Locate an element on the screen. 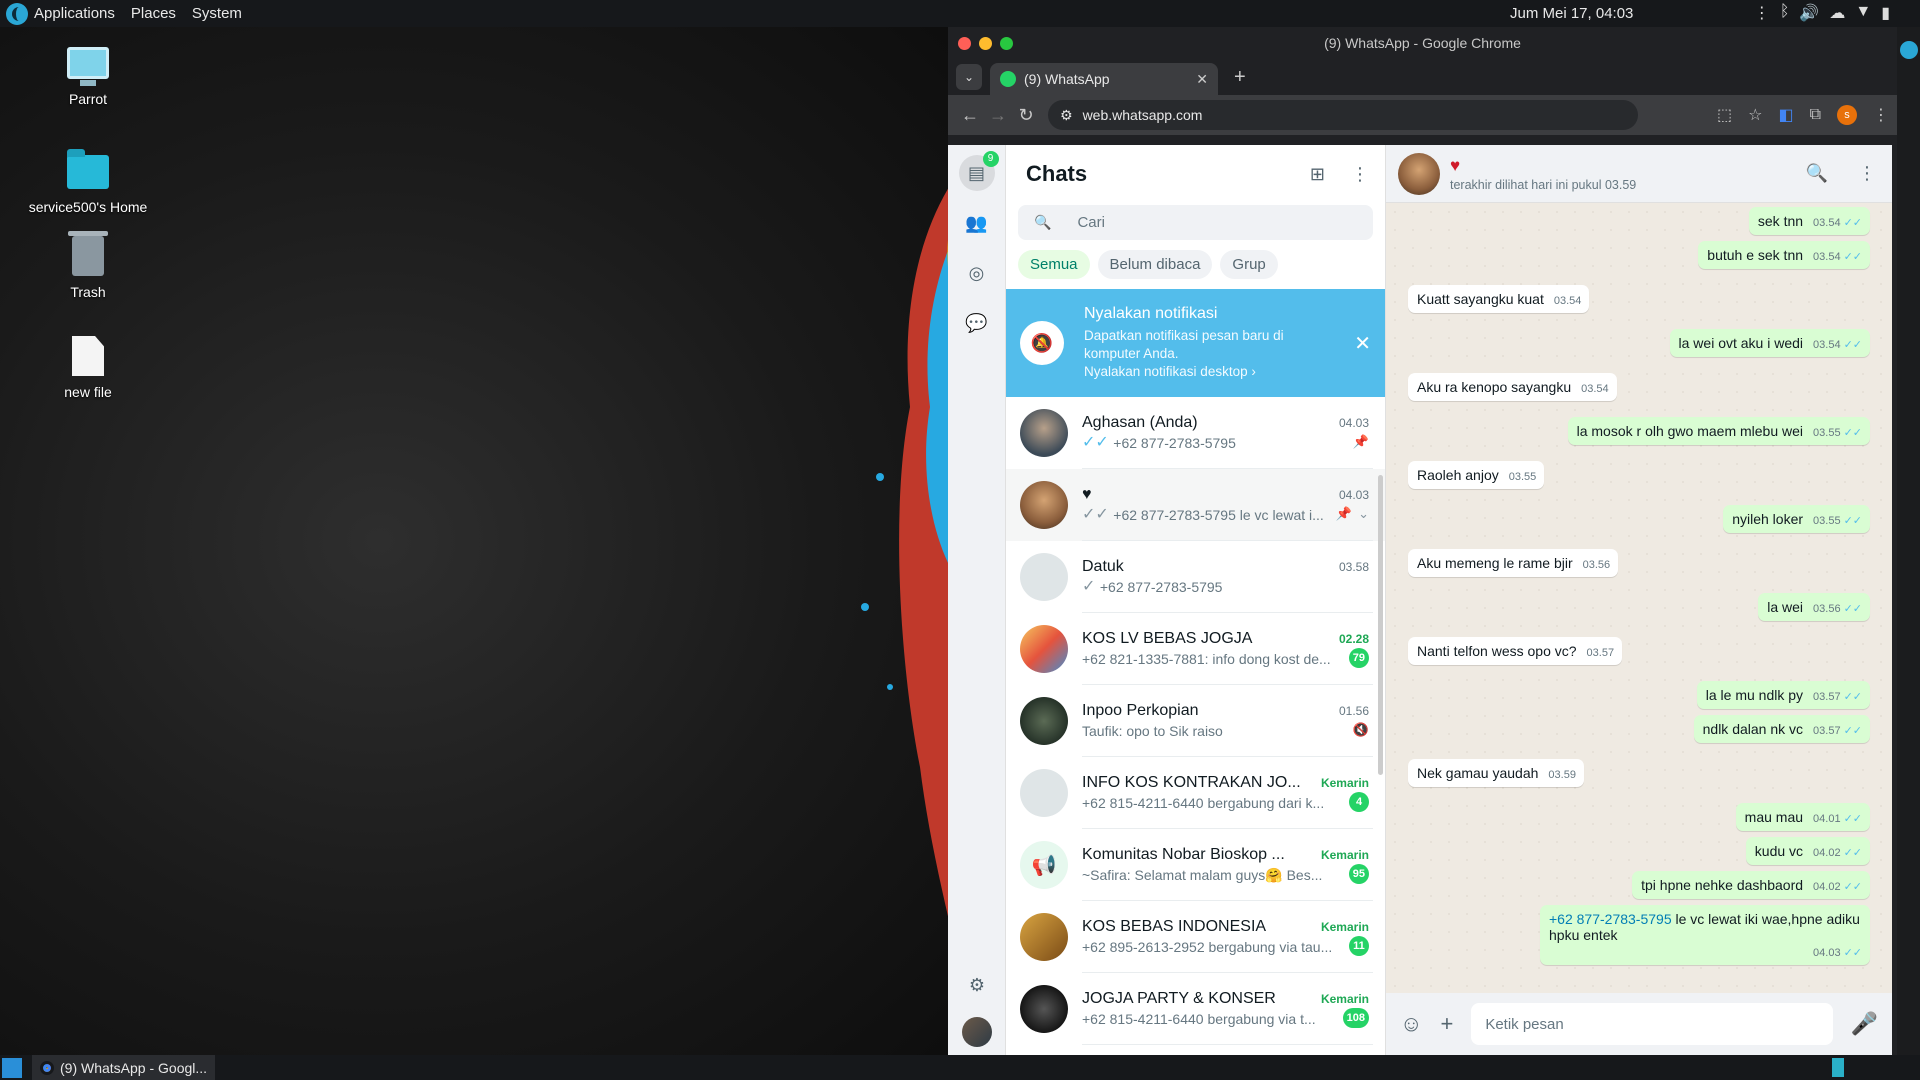 This screenshot has height=1080, width=1920. desktop-icon-trash: Trash is located at coordinates (88, 265).